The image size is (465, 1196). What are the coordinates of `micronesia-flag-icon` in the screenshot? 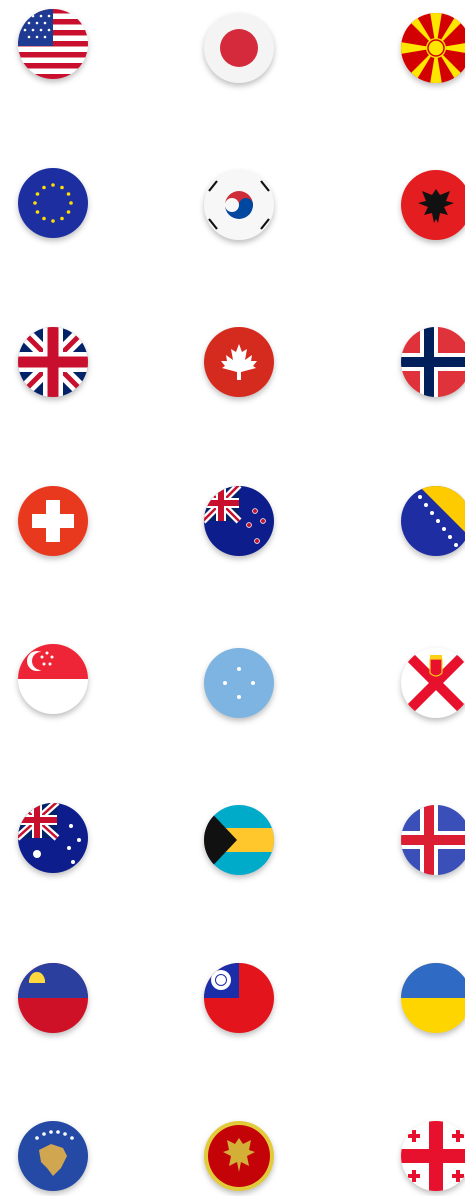 It's located at (239, 683).